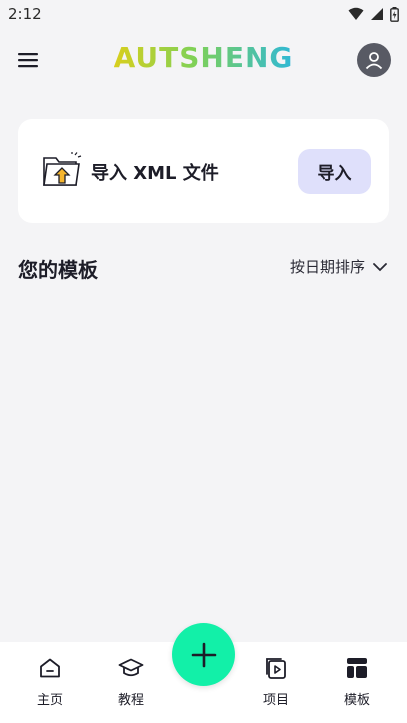  Describe the element at coordinates (377, 14) in the screenshot. I see `signal-icon` at that location.